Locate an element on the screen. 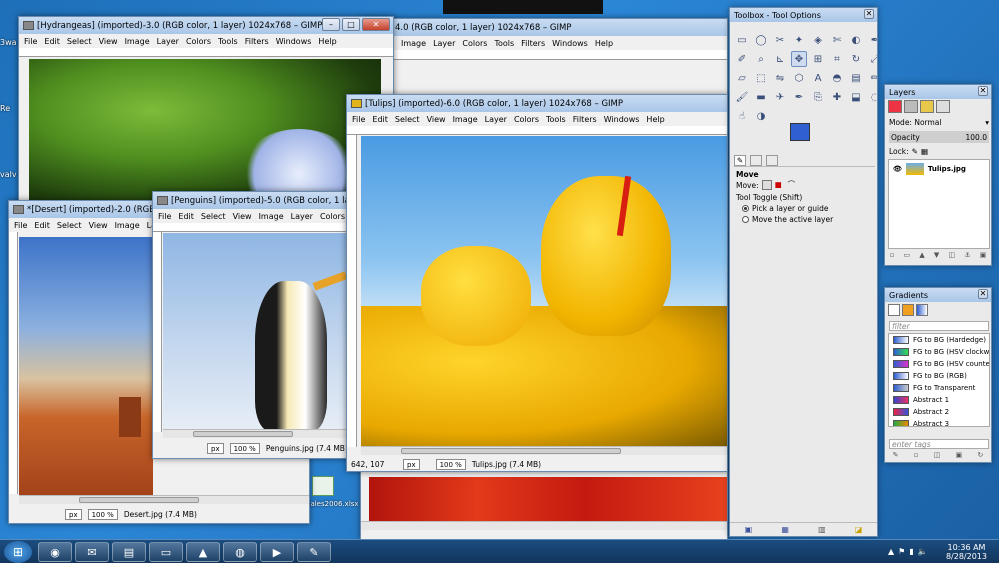  filter-input: filter is located at coordinates (939, 326).